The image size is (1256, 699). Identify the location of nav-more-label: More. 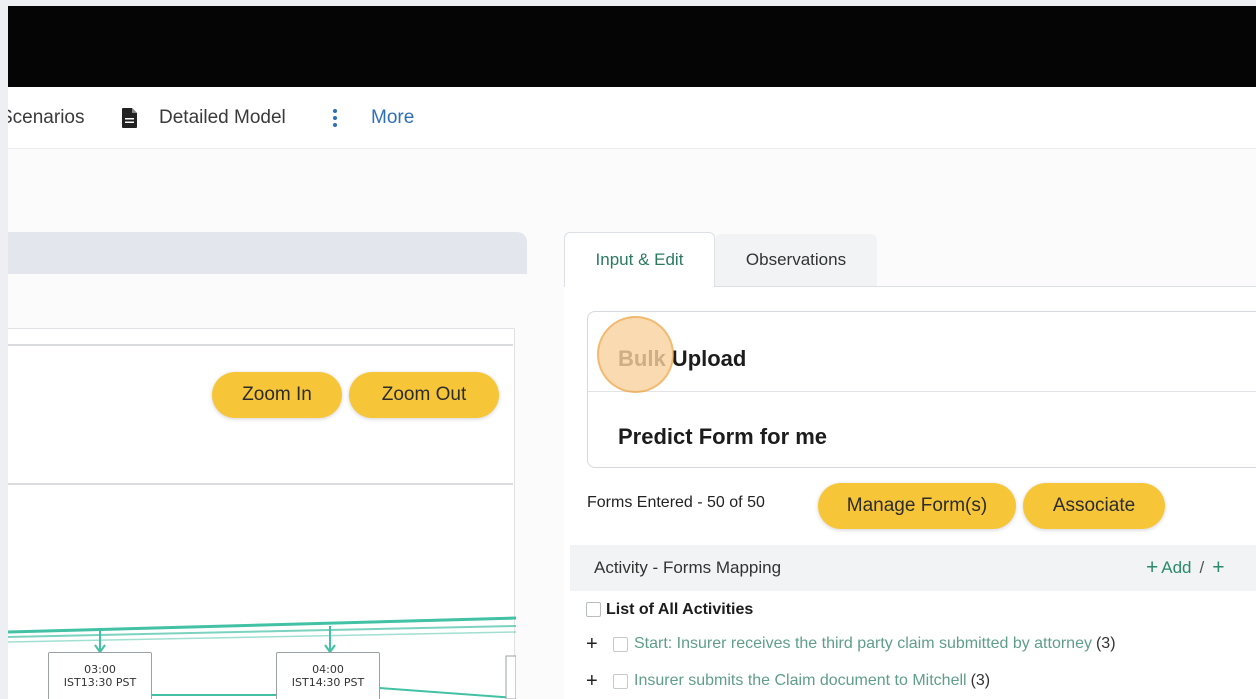
(393, 117).